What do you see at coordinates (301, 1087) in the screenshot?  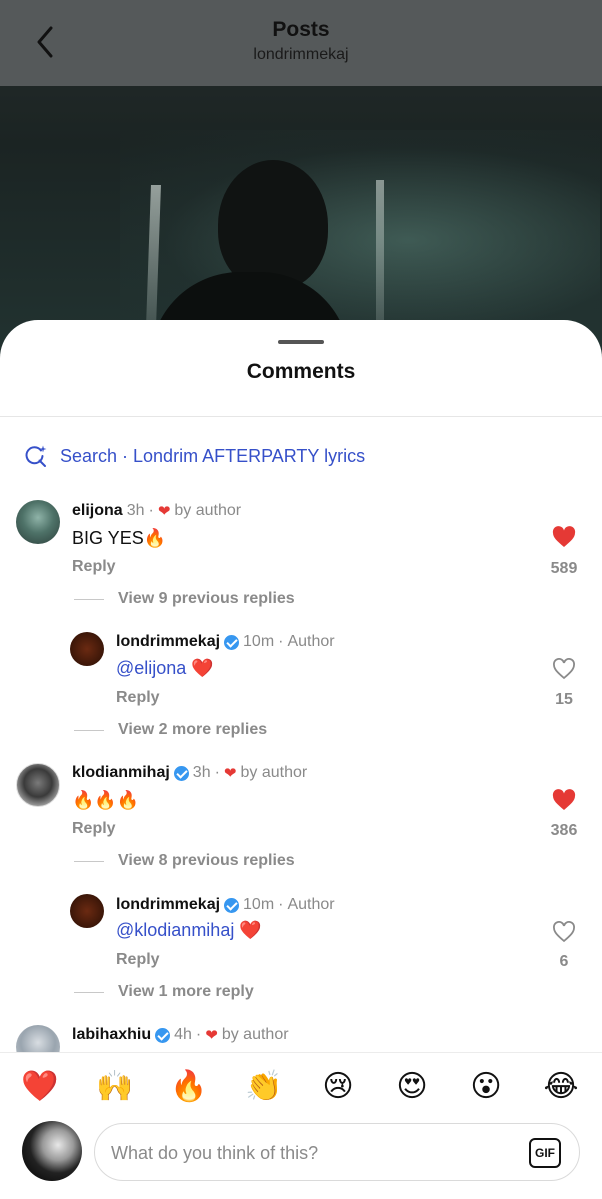 I see `emoji-quick-bar: ❤️ 🙌 🔥 👏 😢 😍 😮 😂` at bounding box center [301, 1087].